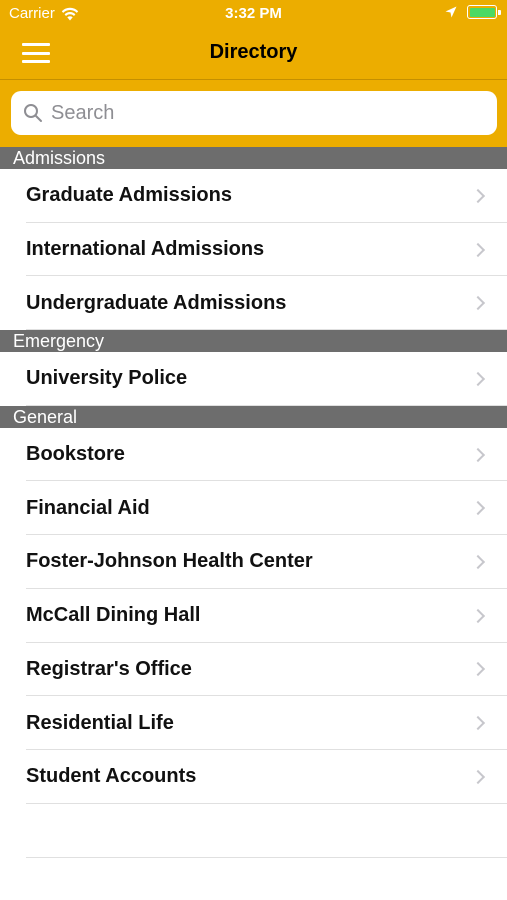  I want to click on location-arrow-icon, so click(451, 12).